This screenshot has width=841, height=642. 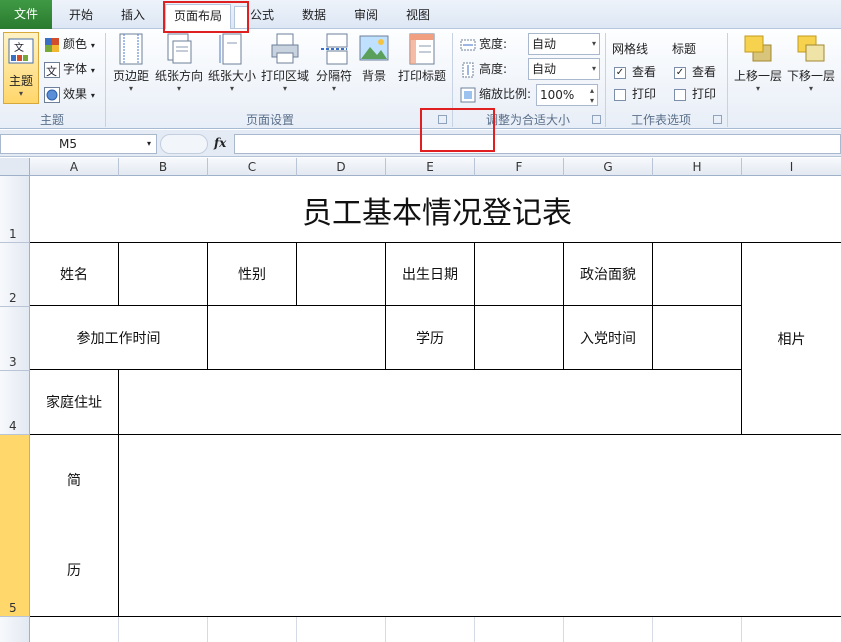 I want to click on gridlines-print-checkbox: 打印, so click(x=635, y=93).